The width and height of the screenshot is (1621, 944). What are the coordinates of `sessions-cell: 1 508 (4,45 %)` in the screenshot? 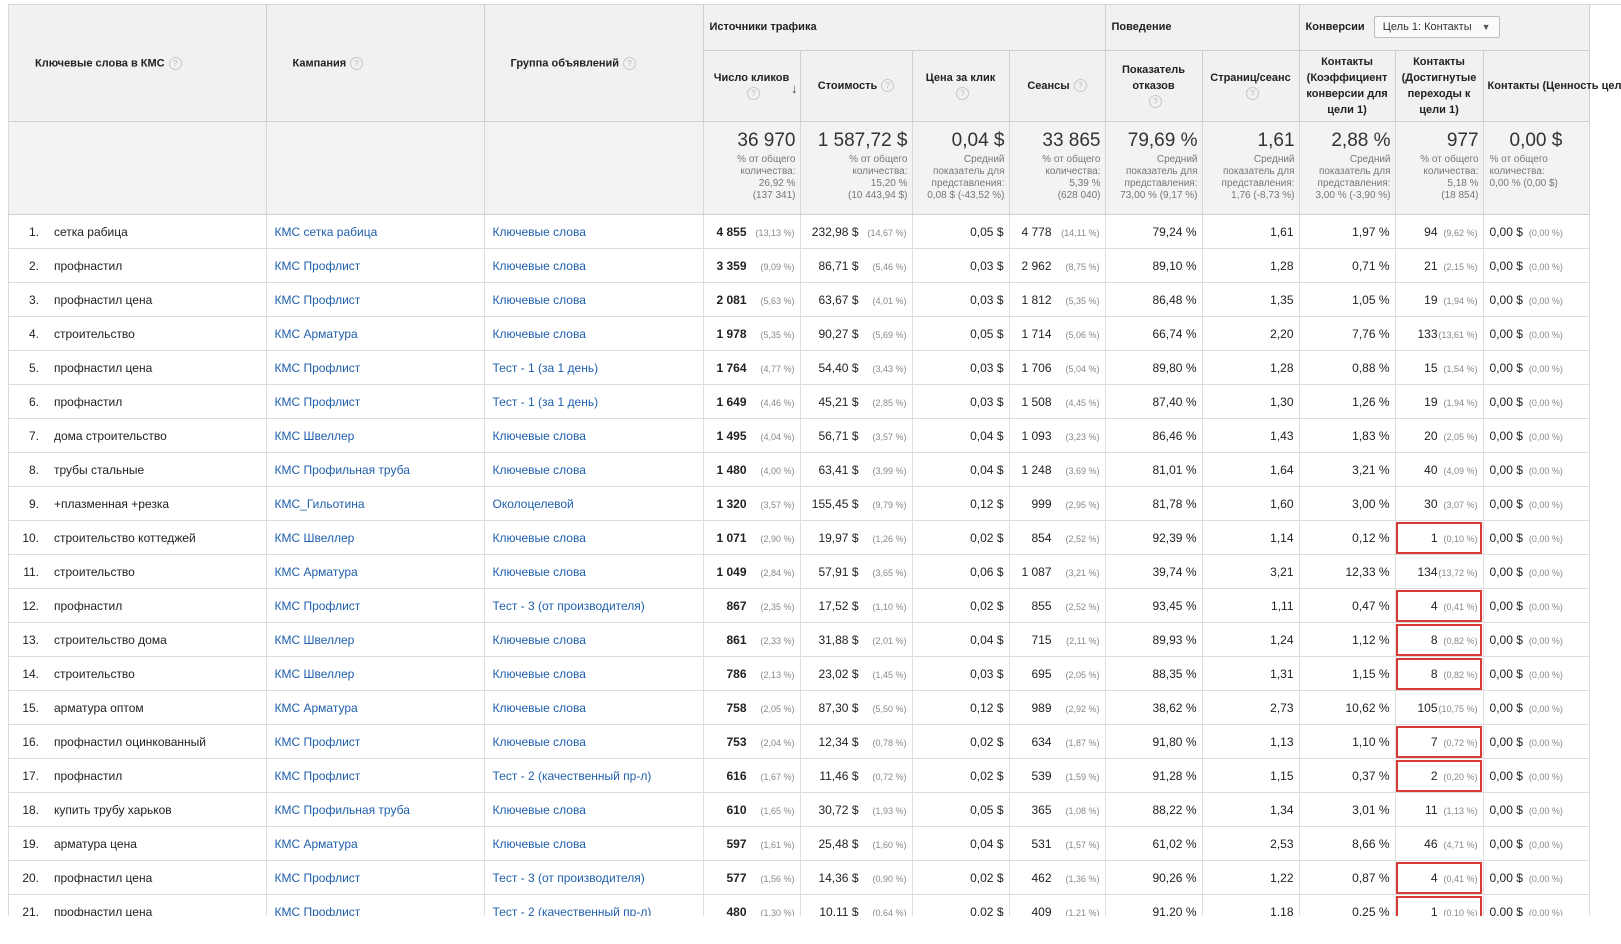 It's located at (1057, 401).